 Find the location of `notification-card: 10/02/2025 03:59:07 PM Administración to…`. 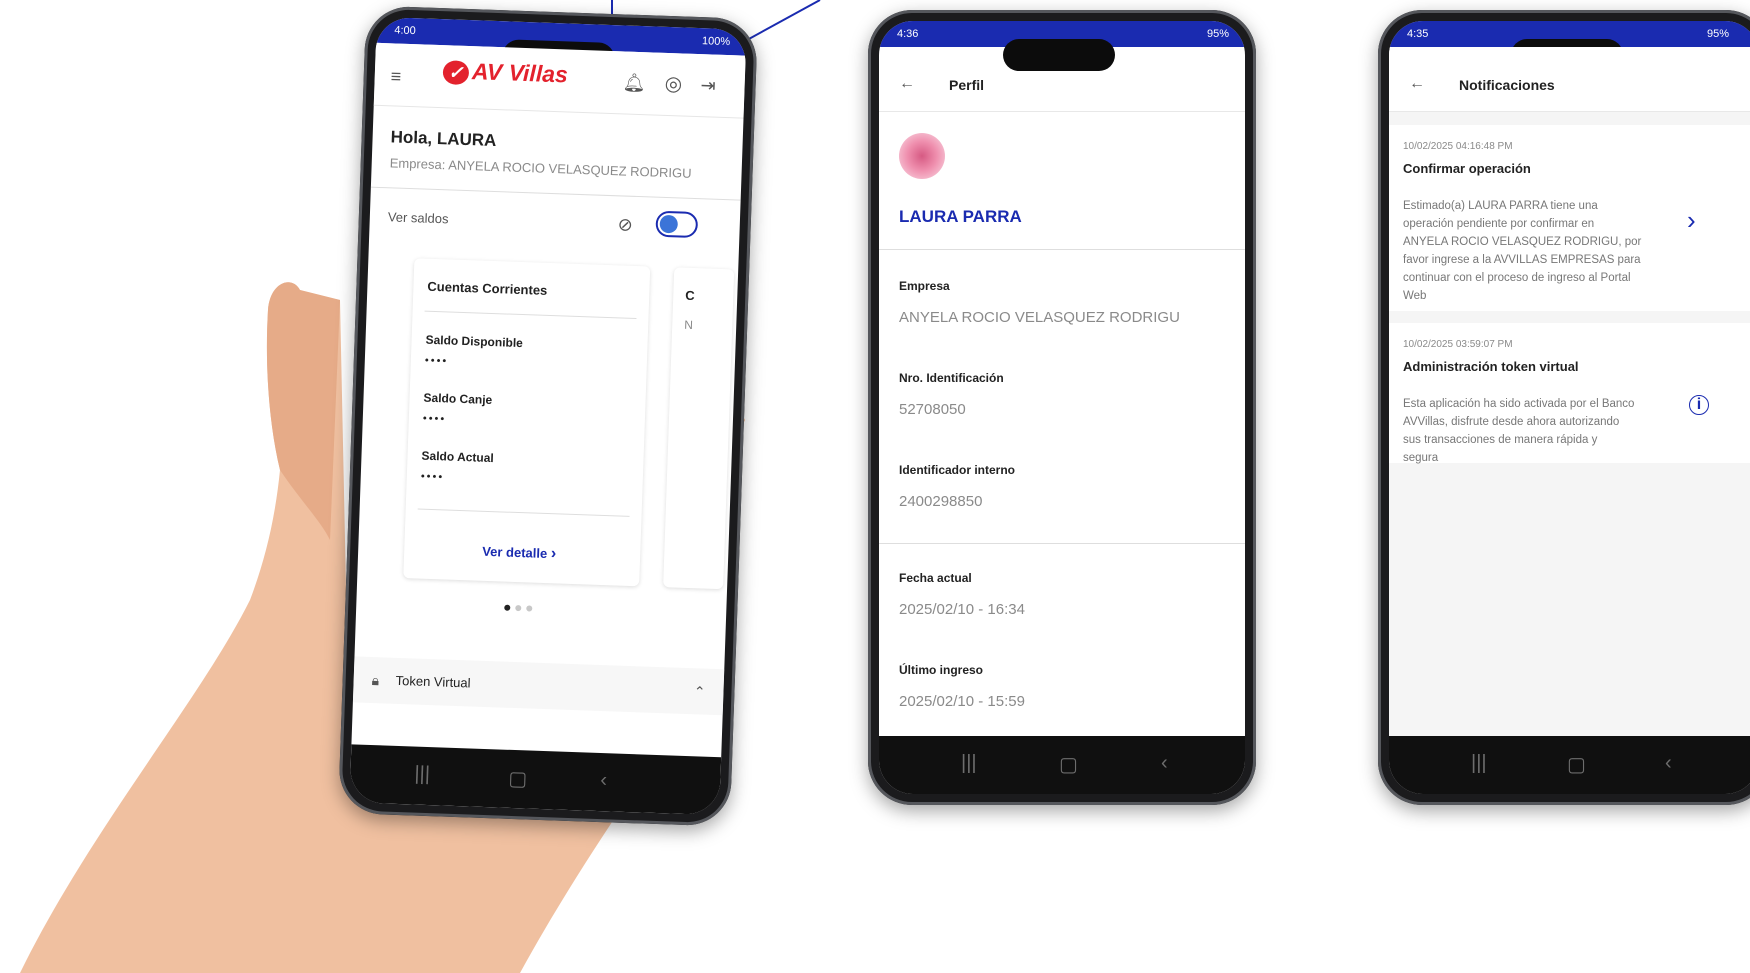

notification-card: 10/02/2025 03:59:07 PM Administración to… is located at coordinates (1569, 393).